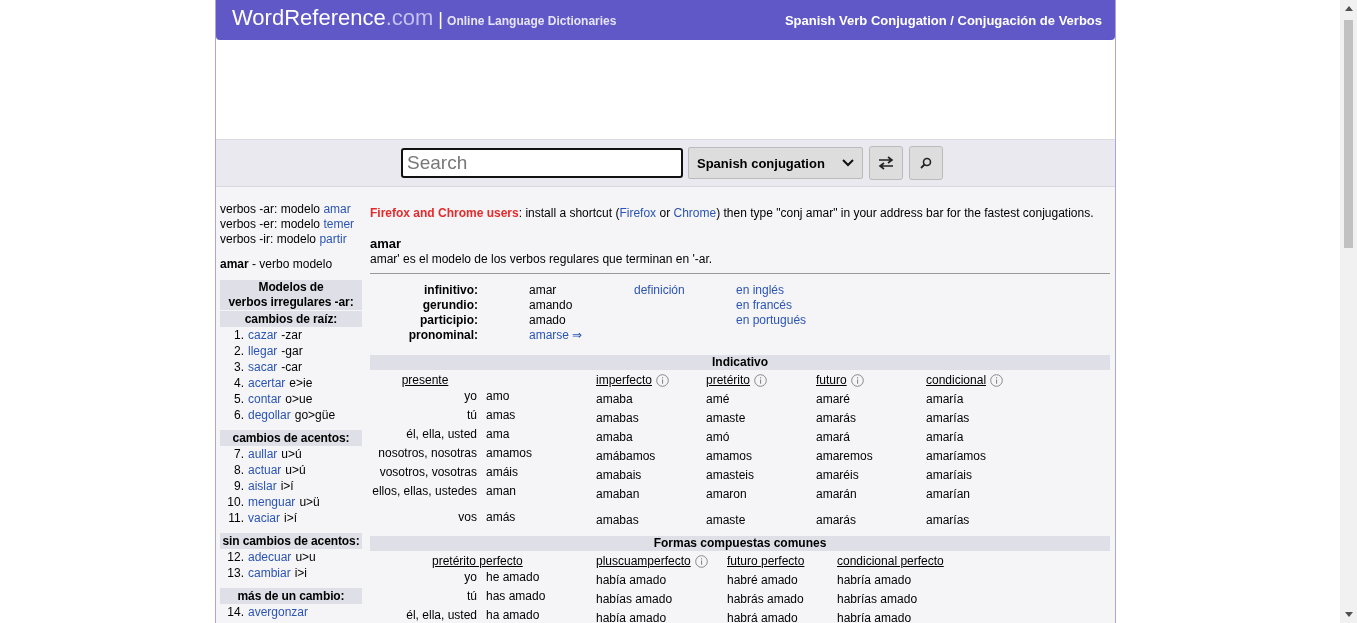 The image size is (1357, 623). Describe the element at coordinates (943, 20) in the screenshot. I see `page-title: Spanish Verb Conjugation / Conjugación de Verbos` at that location.